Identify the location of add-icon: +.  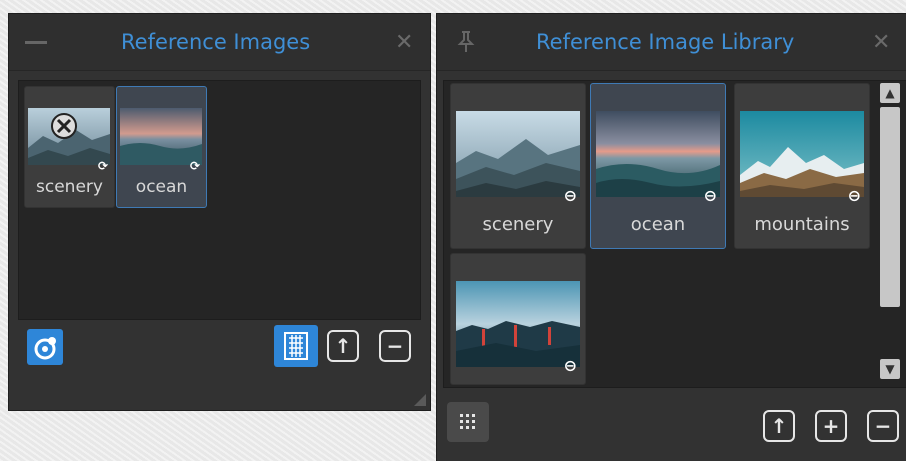
(831, 426).